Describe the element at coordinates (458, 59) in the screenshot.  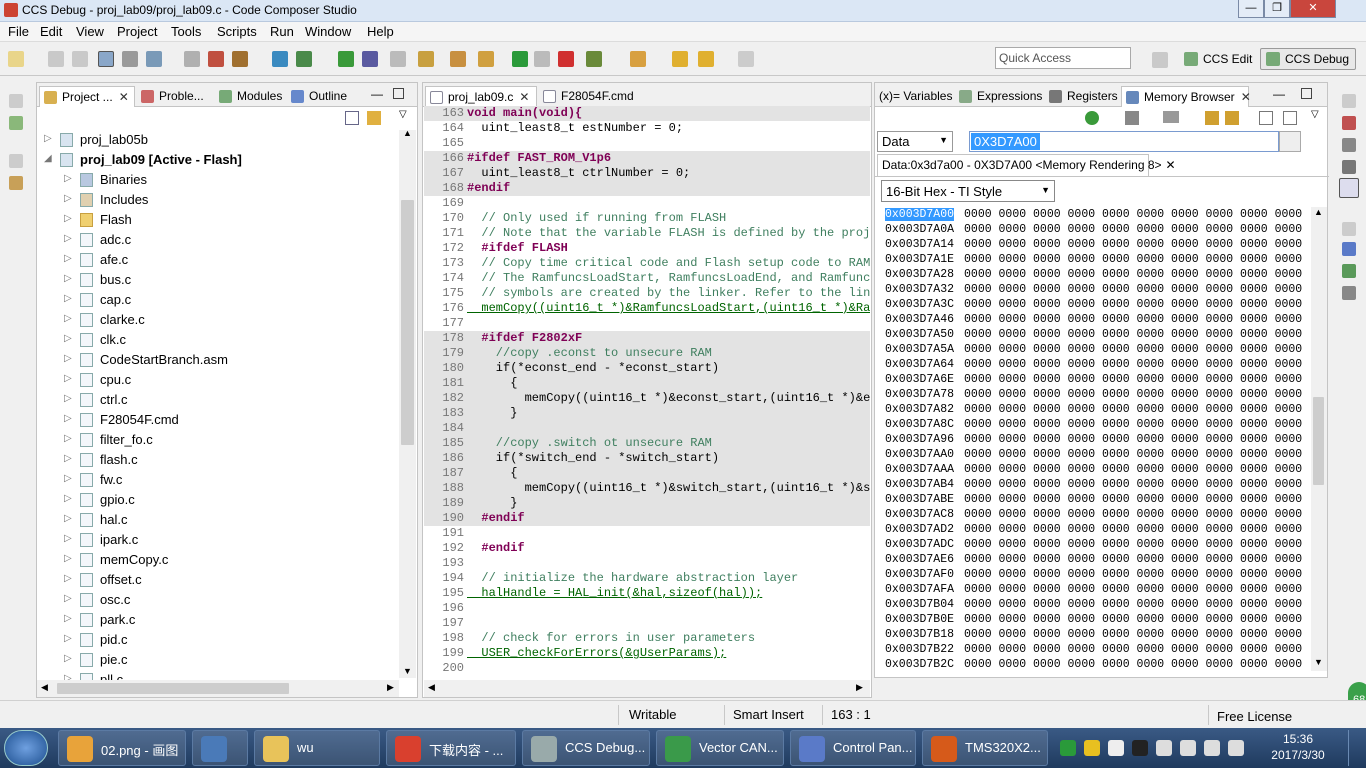
I see `reset-icon` at that location.